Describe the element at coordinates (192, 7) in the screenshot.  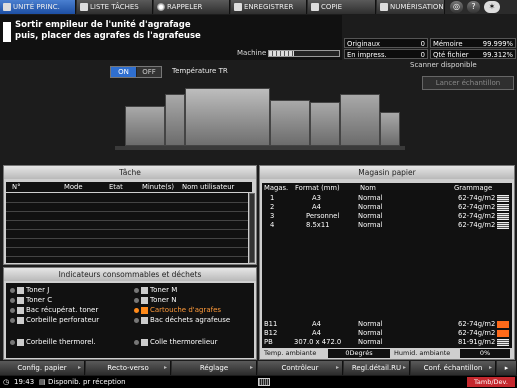
I see `tab-rappeler: RAPPELER` at that location.